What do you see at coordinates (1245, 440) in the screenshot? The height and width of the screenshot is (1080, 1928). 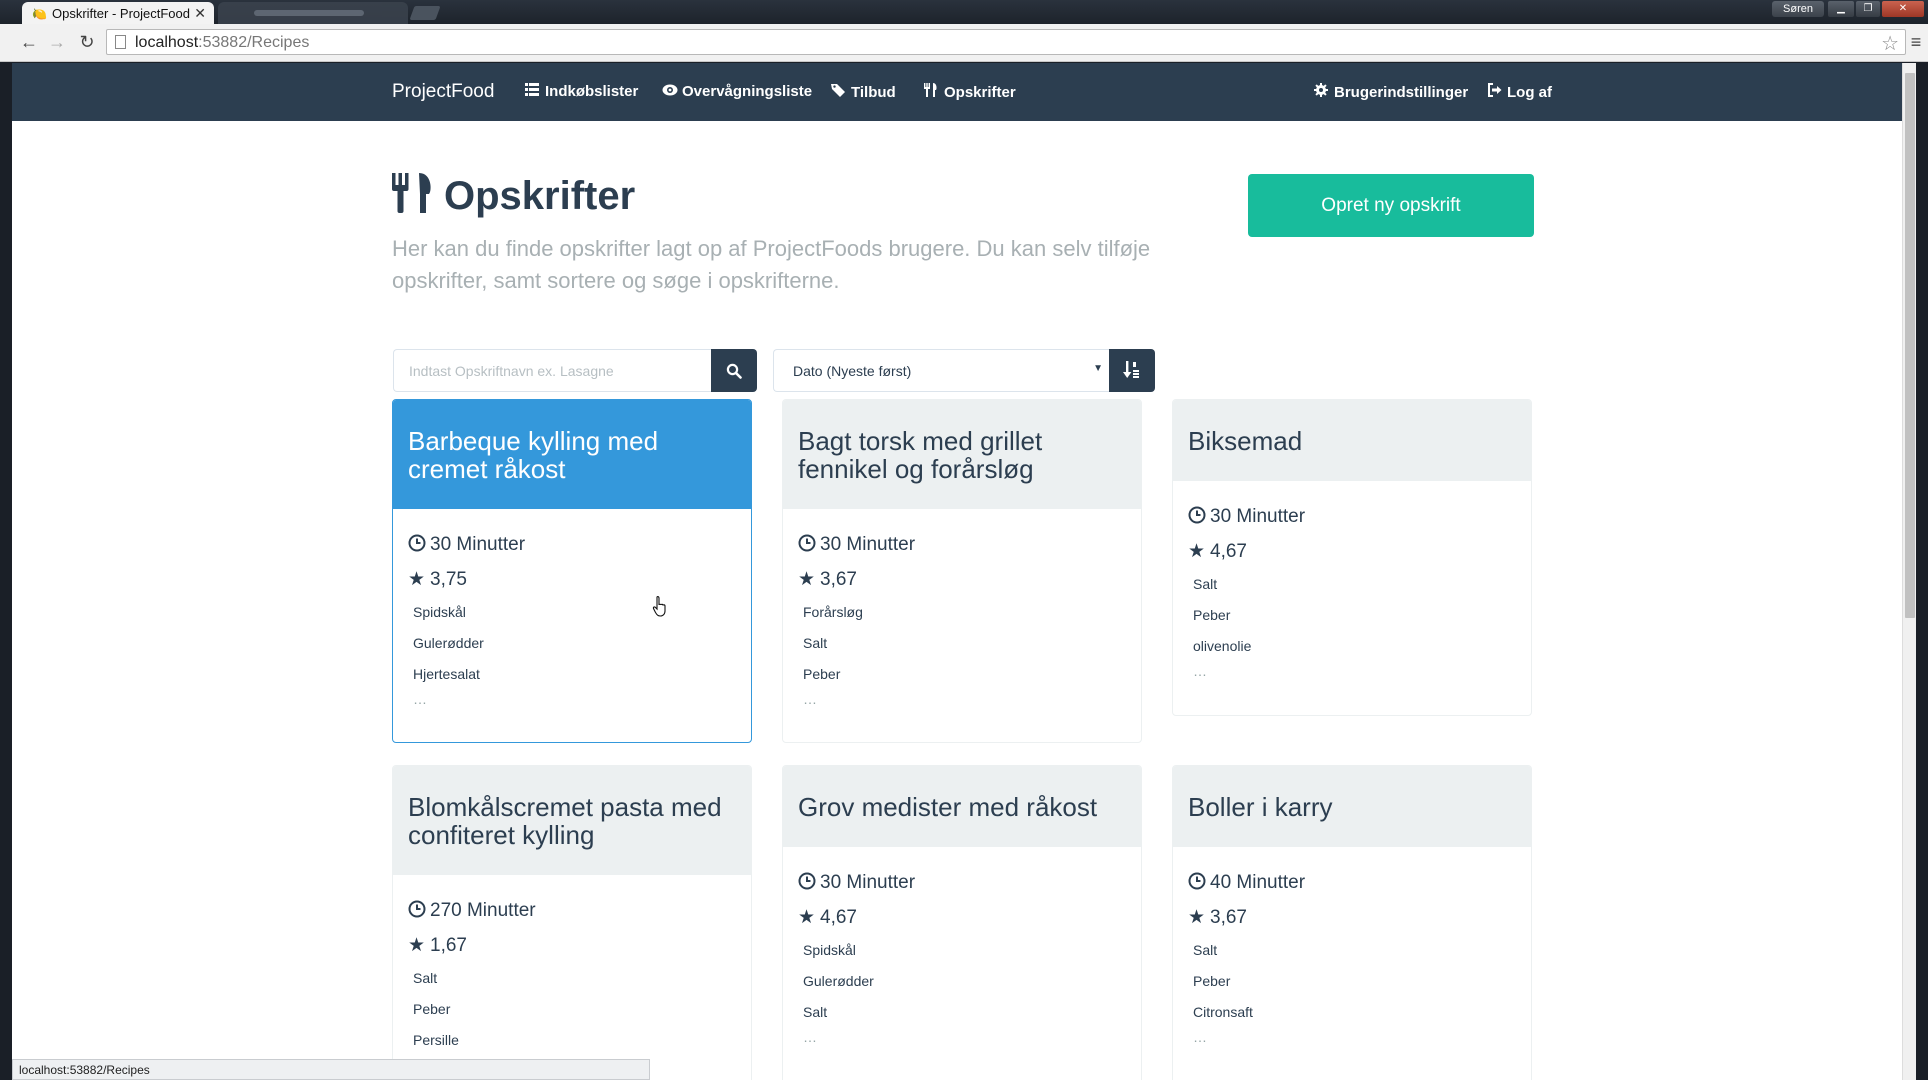 I see `recipe-title: Biksemad` at bounding box center [1245, 440].